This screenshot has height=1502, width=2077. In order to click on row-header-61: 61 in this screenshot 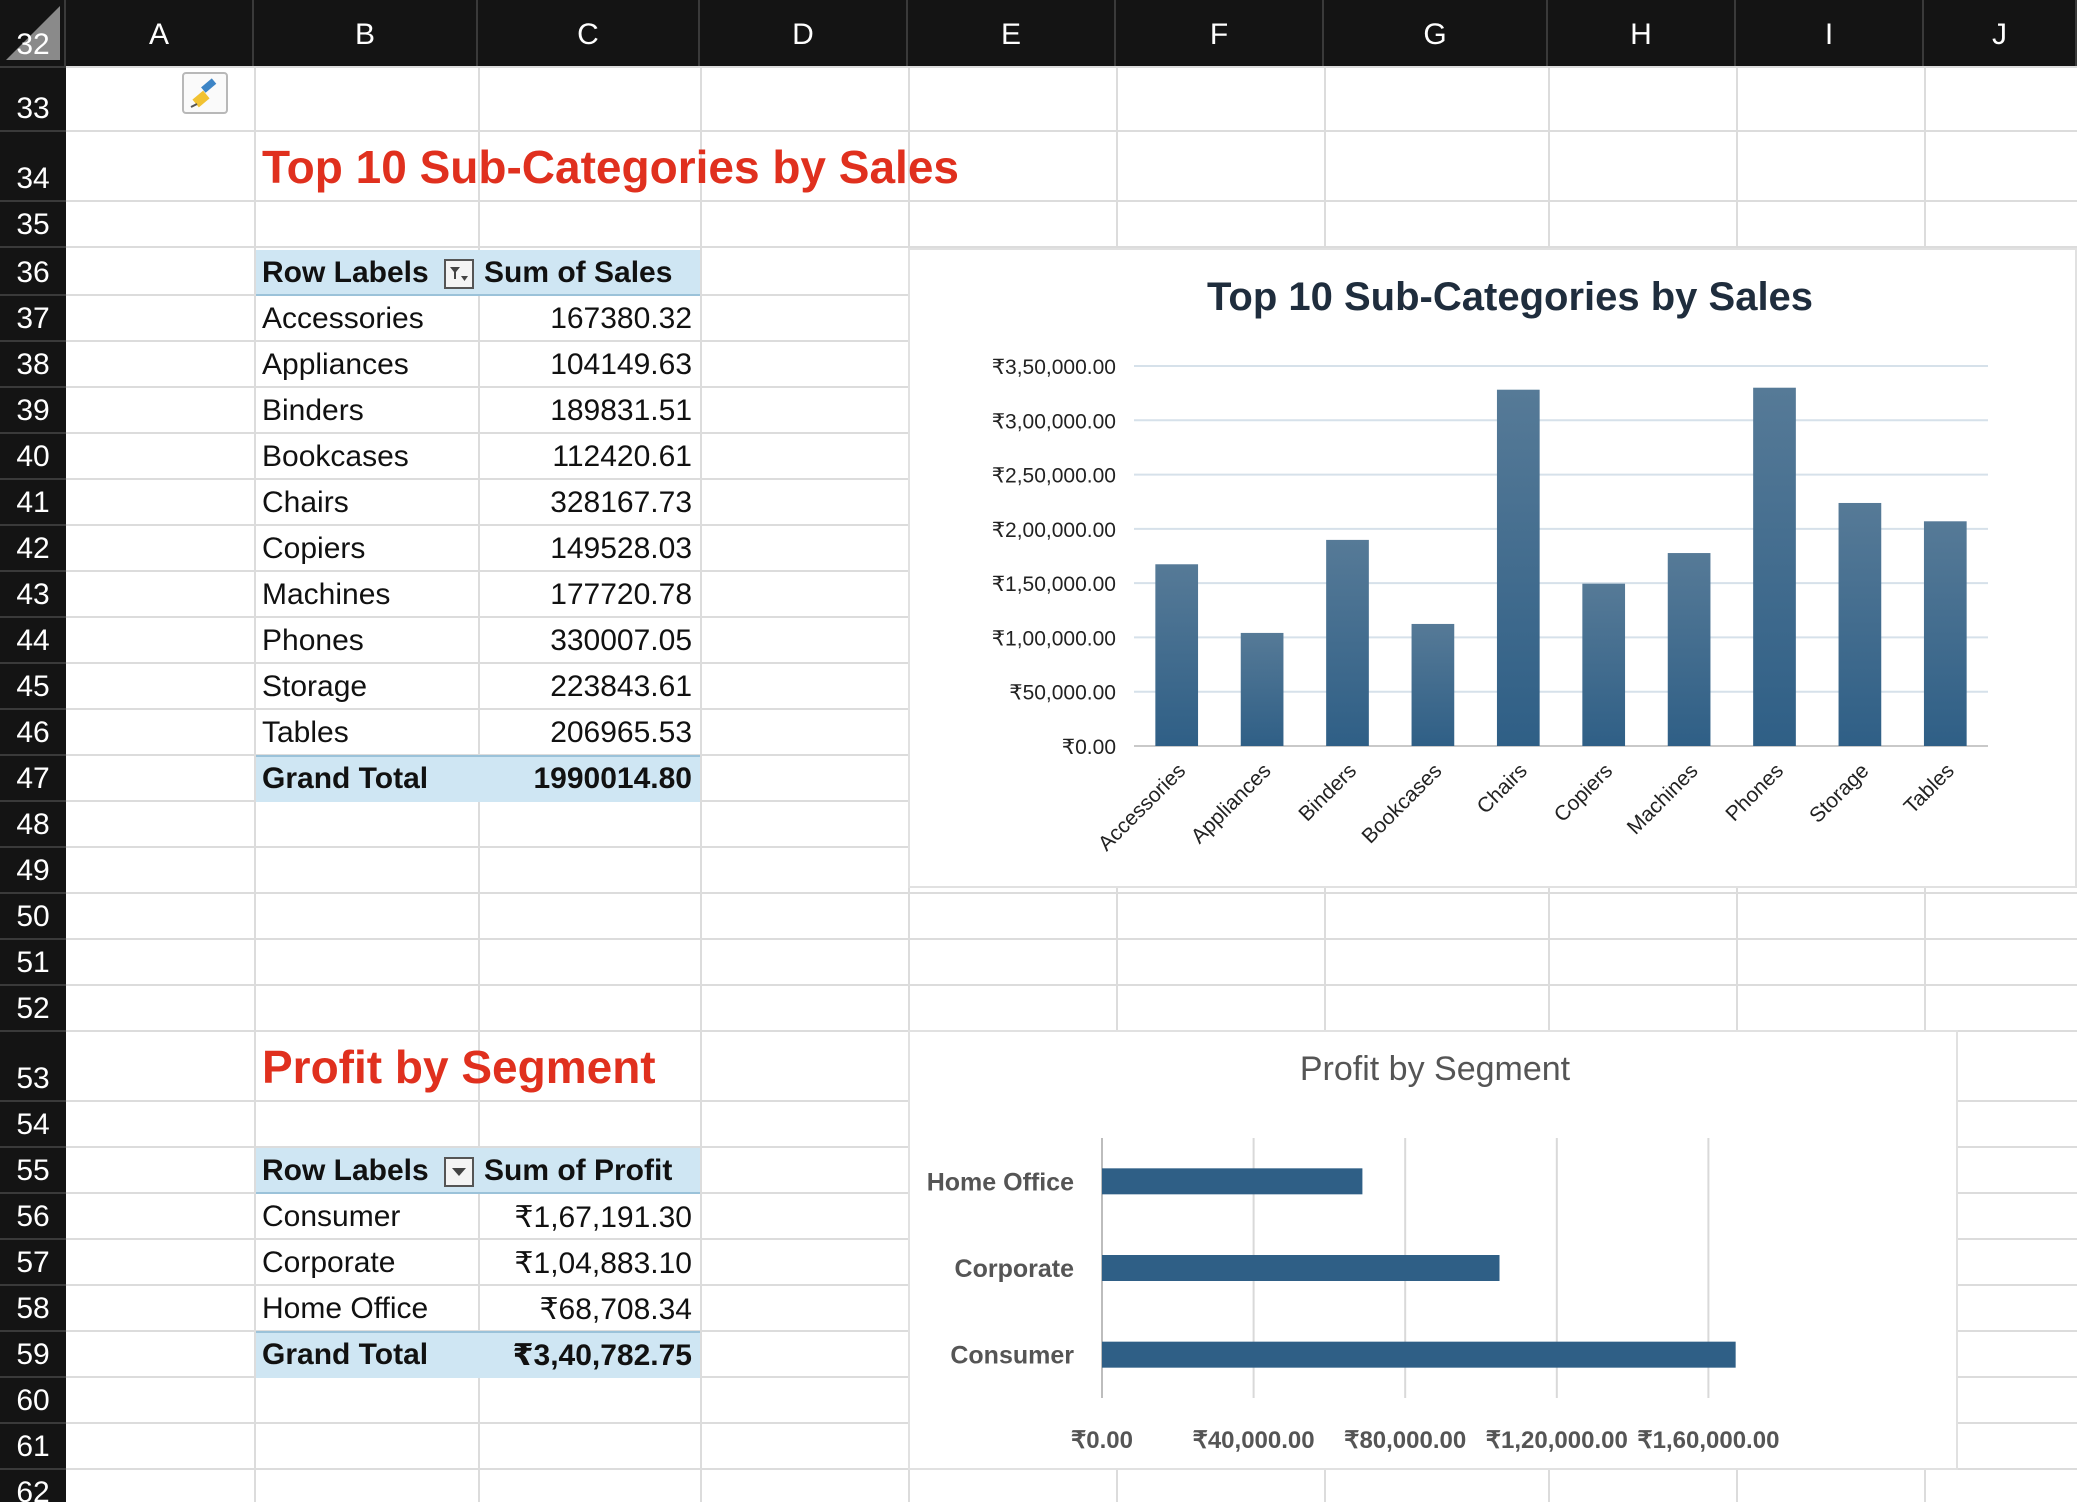, I will do `click(33, 1447)`.